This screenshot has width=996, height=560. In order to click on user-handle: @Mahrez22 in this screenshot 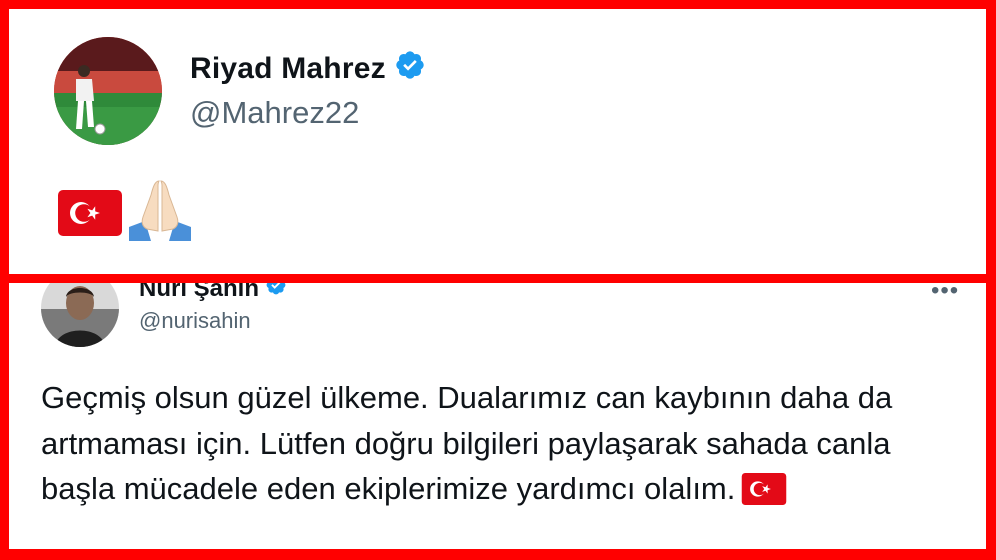, I will do `click(274, 113)`.